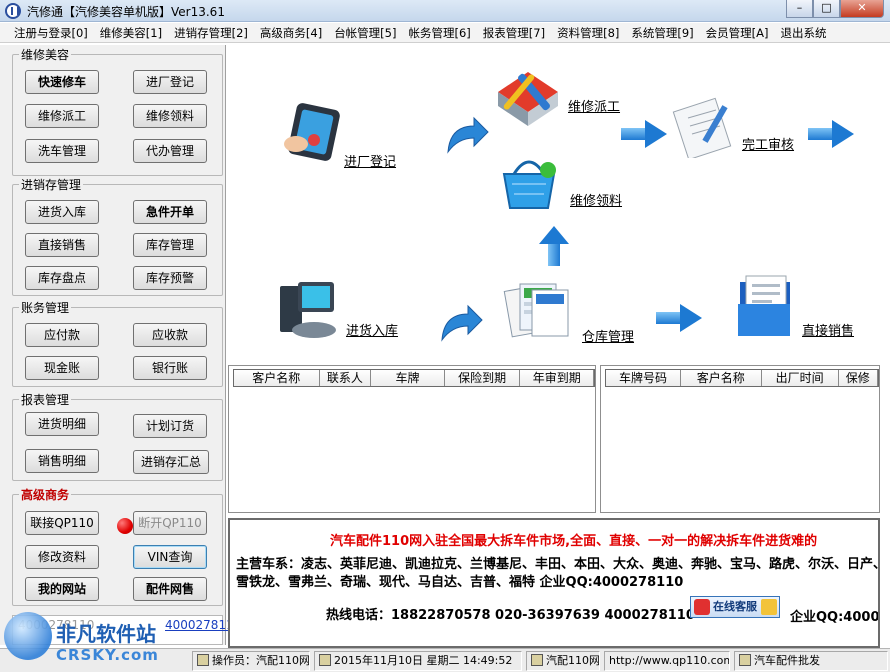 The height and width of the screenshot is (672, 890). I want to click on register-link: 进厂登记, so click(370, 160).